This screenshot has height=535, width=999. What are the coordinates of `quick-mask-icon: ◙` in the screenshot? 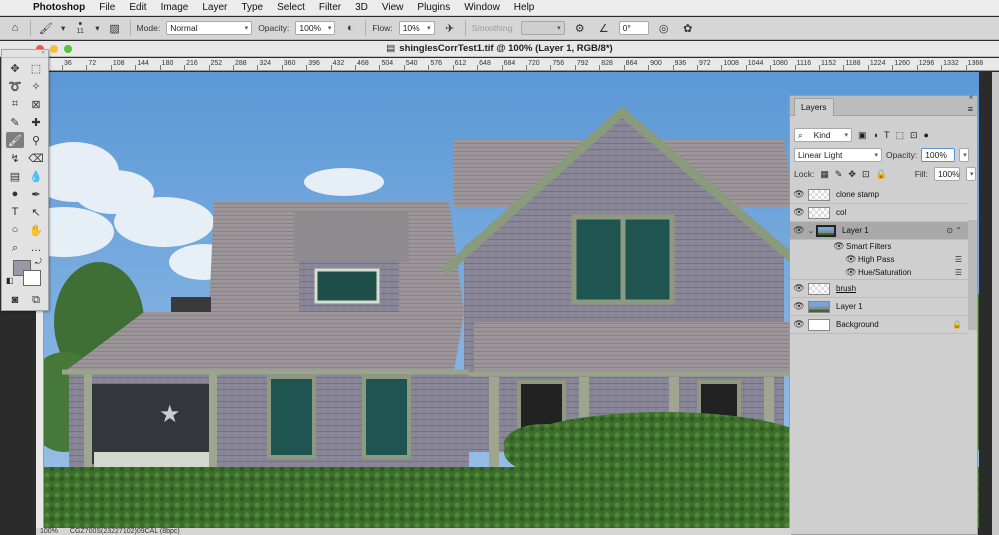 It's located at (15, 300).